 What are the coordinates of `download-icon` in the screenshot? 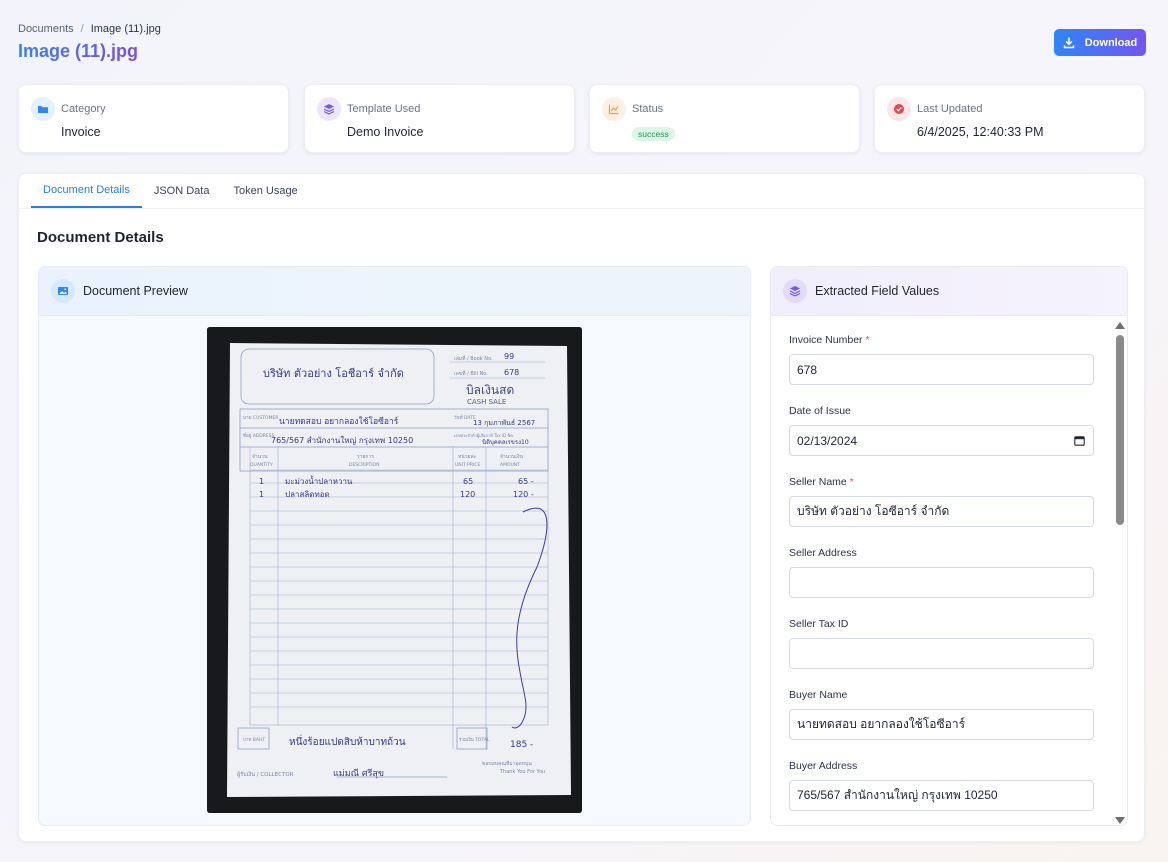 It's located at (1068, 42).